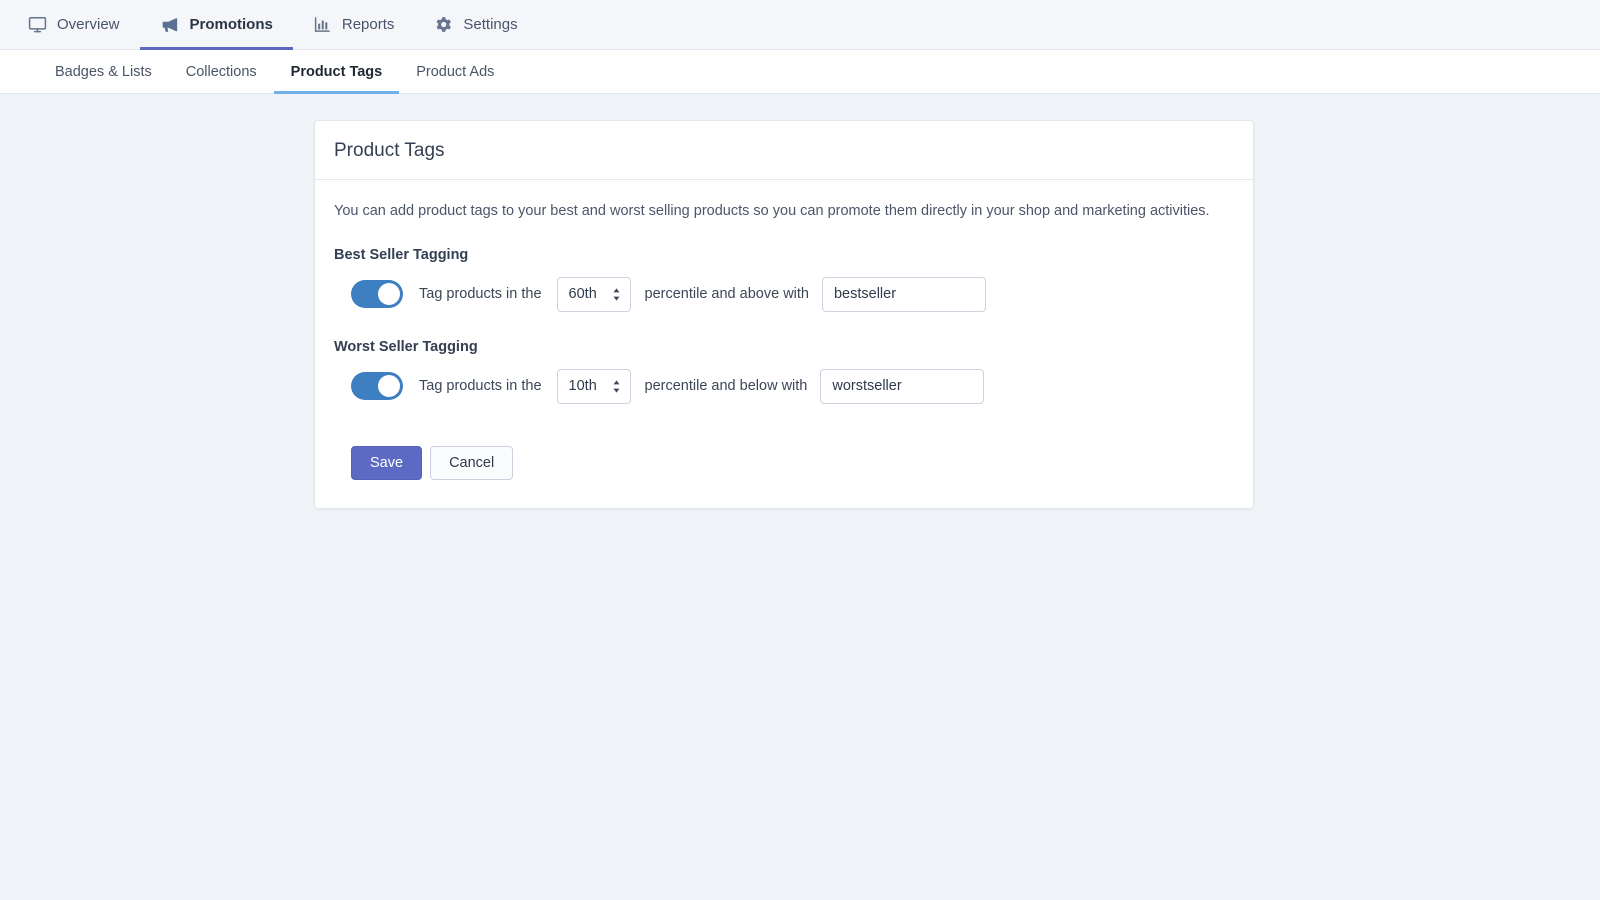 Image resolution: width=1600 pixels, height=900 pixels. Describe the element at coordinates (784, 462) in the screenshot. I see `form-actions: Save Cancel` at that location.